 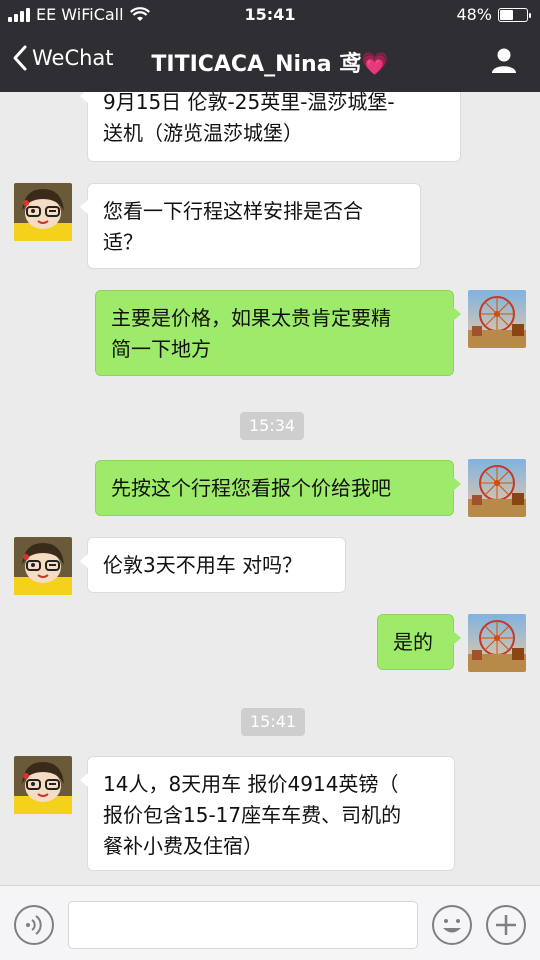 What do you see at coordinates (251, 318) in the screenshot?
I see `message-text-line: 主要是价格，如果太贵肯定要精` at bounding box center [251, 318].